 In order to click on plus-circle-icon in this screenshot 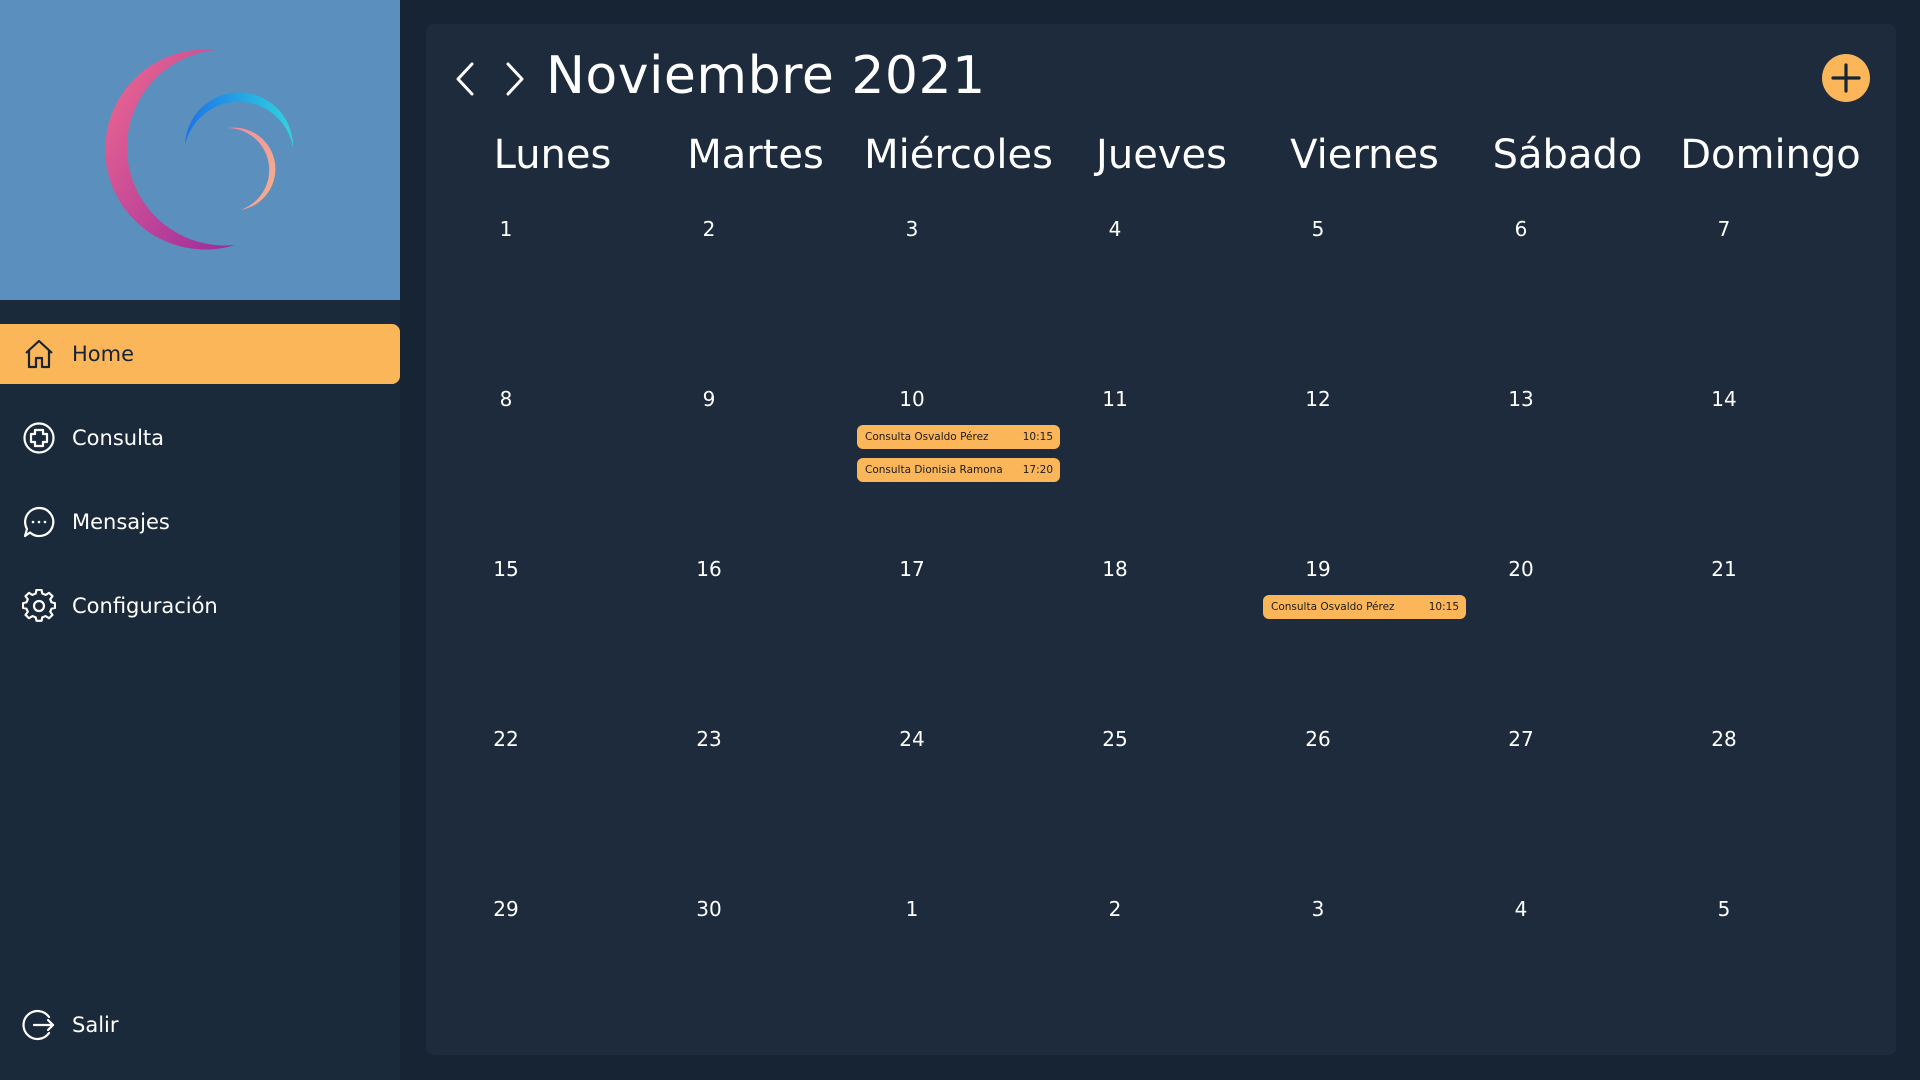, I will do `click(39, 438)`.